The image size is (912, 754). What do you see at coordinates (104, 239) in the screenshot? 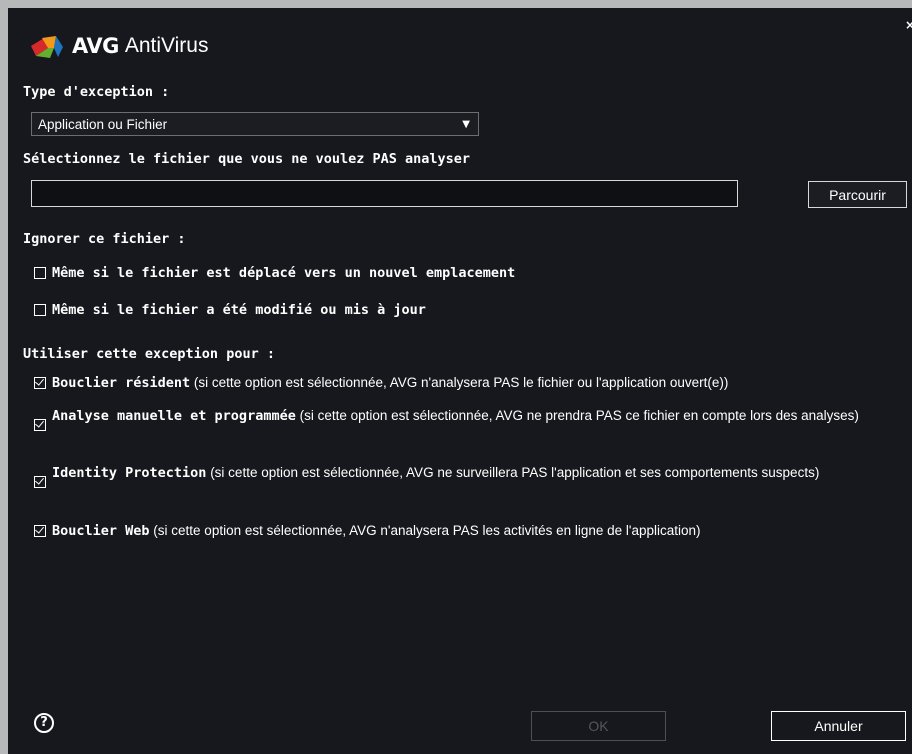
I see `ignore-label: Ignorer ce fichier :` at bounding box center [104, 239].